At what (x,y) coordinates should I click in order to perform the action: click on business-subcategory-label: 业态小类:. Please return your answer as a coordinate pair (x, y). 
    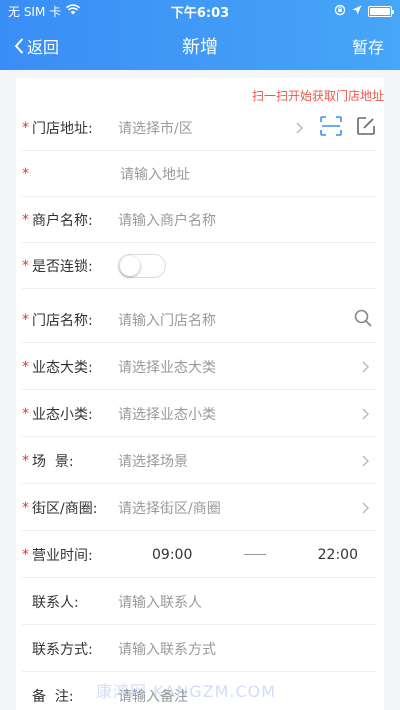
    Looking at the image, I should click on (62, 414).